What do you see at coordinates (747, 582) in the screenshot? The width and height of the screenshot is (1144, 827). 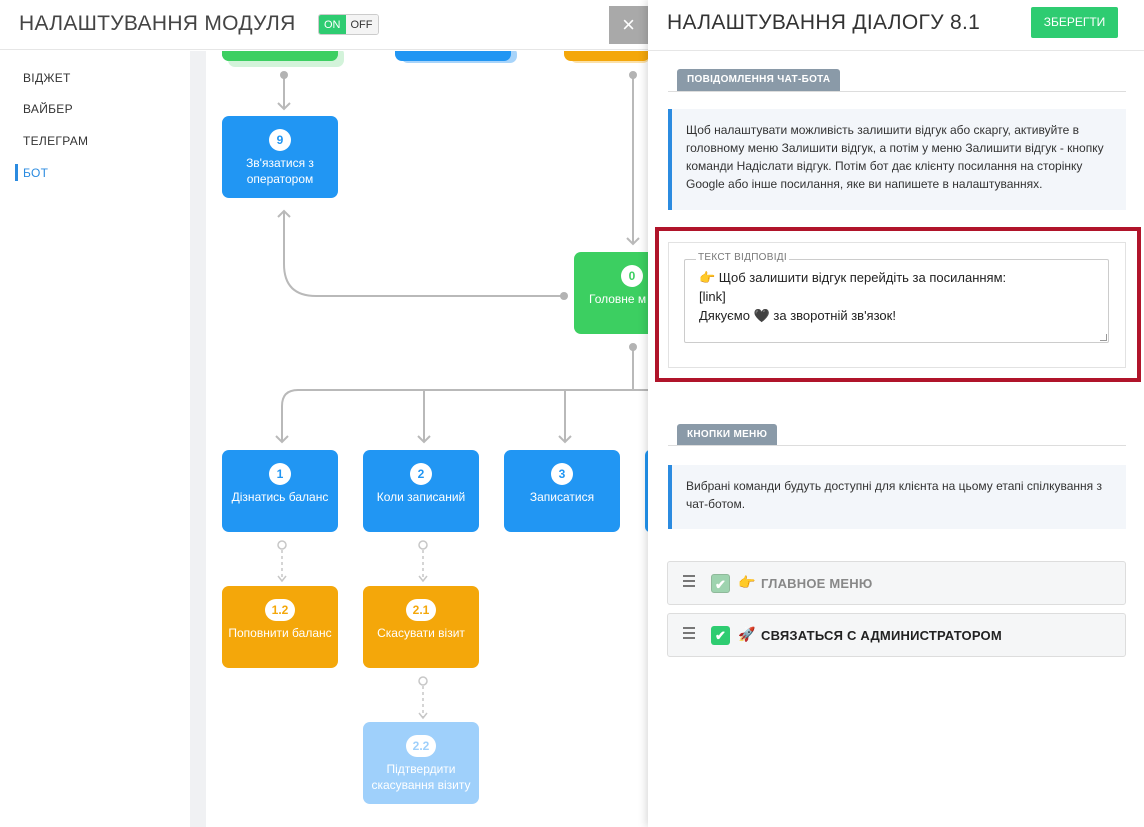 I see `pointing-hand-icon: 👉` at bounding box center [747, 582].